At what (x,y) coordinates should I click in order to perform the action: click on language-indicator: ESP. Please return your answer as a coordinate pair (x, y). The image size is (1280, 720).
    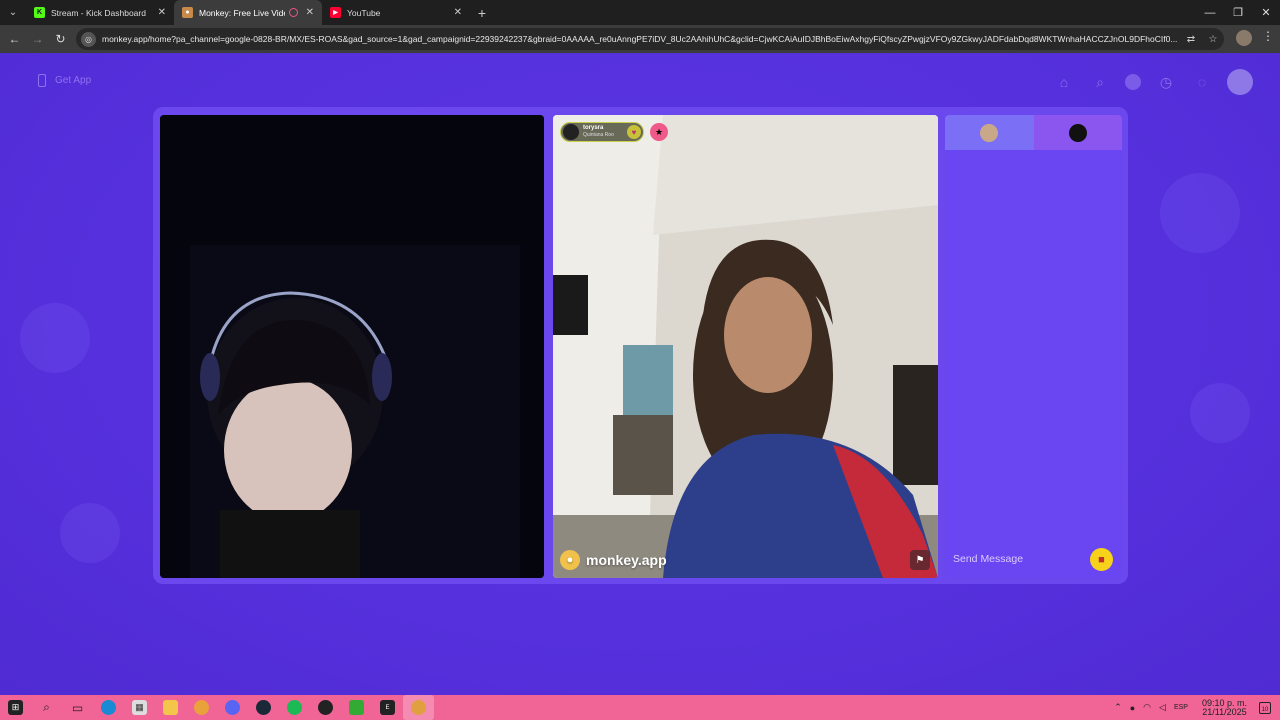
    Looking at the image, I should click on (1181, 707).